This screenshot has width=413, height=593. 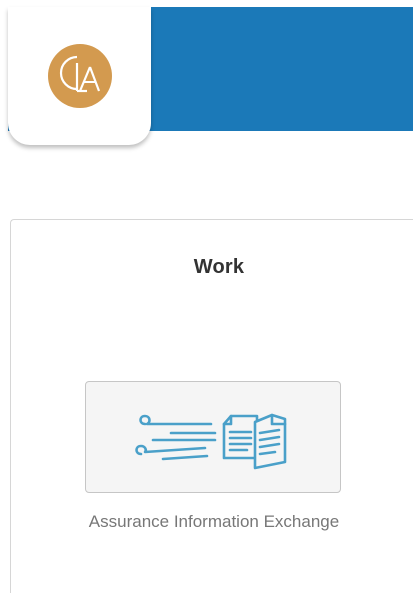 I want to click on cla-logo-icon, so click(x=79, y=76).